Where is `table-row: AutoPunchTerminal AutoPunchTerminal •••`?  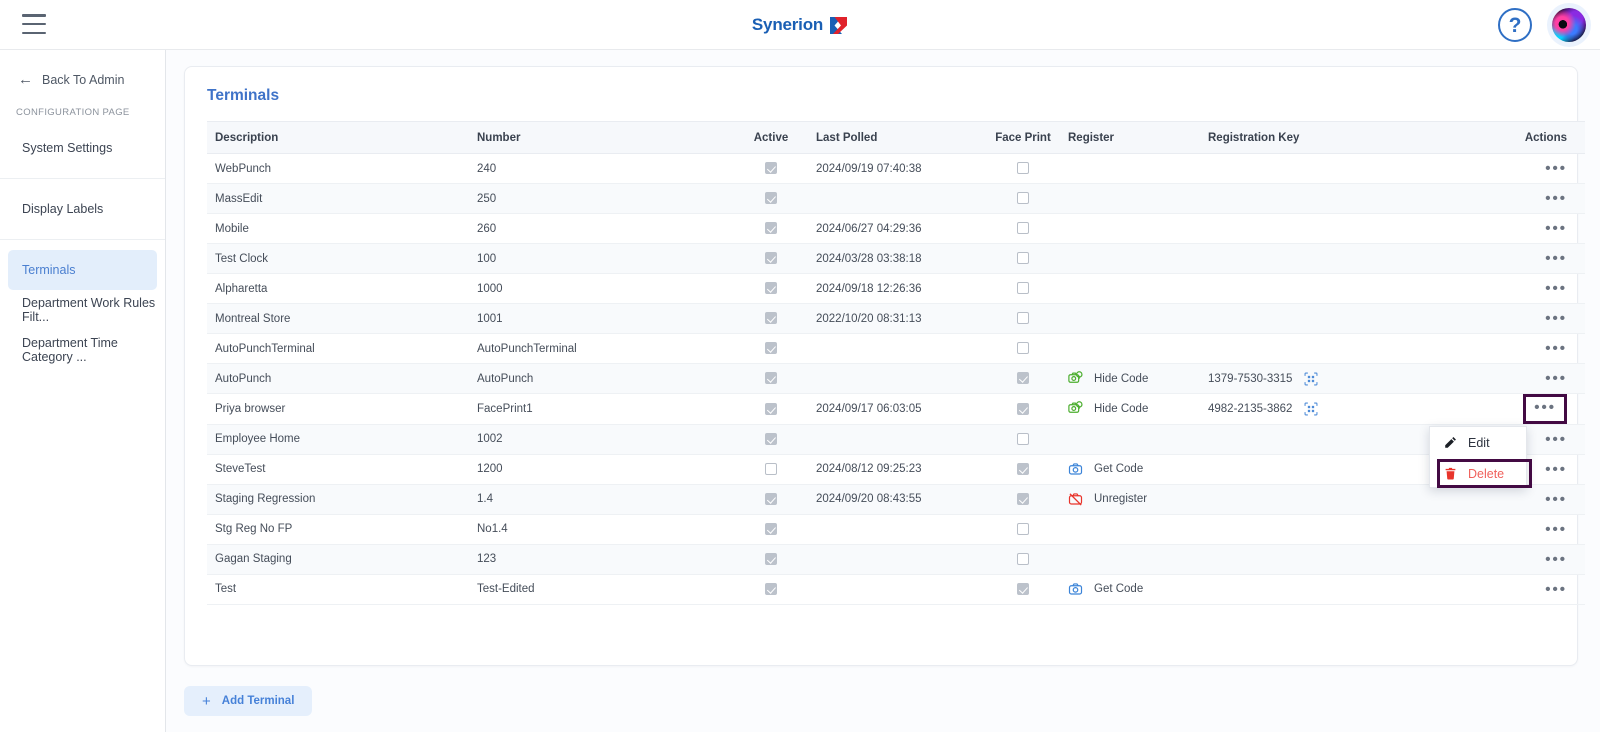
table-row: AutoPunchTerminal AutoPunchTerminal ••• is located at coordinates (896, 348).